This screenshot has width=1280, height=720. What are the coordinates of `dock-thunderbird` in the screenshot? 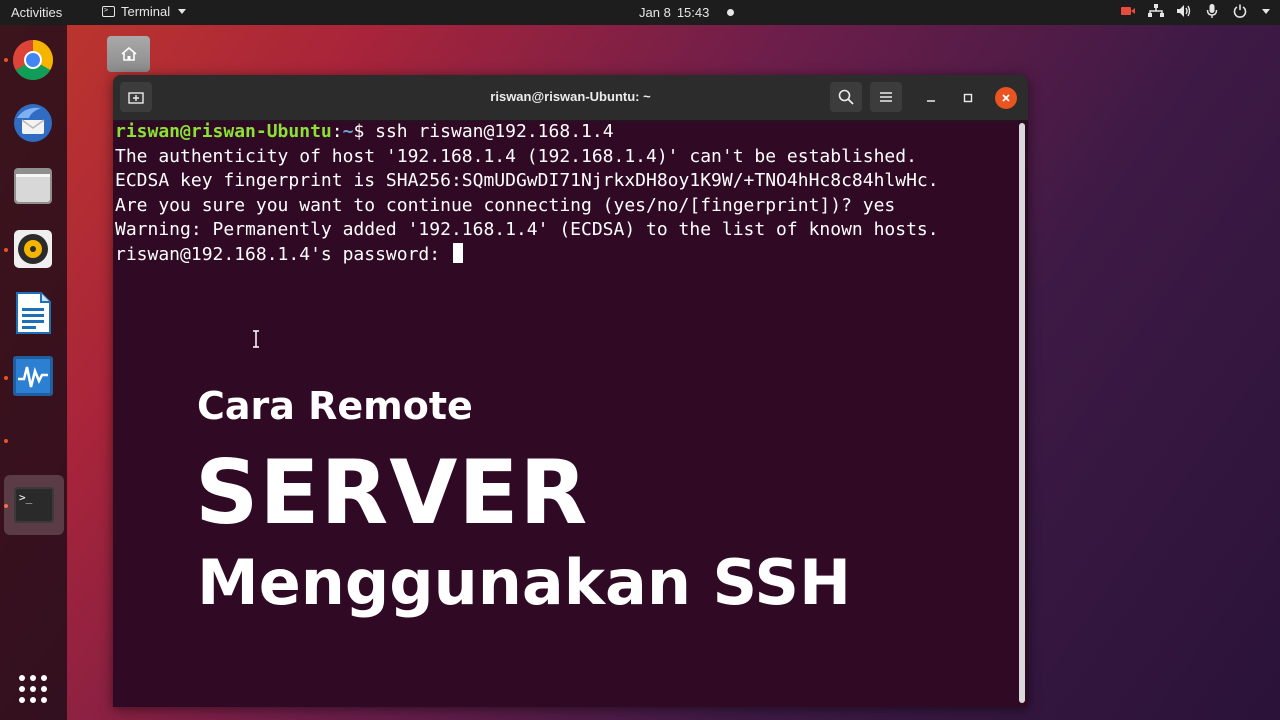 It's located at (33, 123).